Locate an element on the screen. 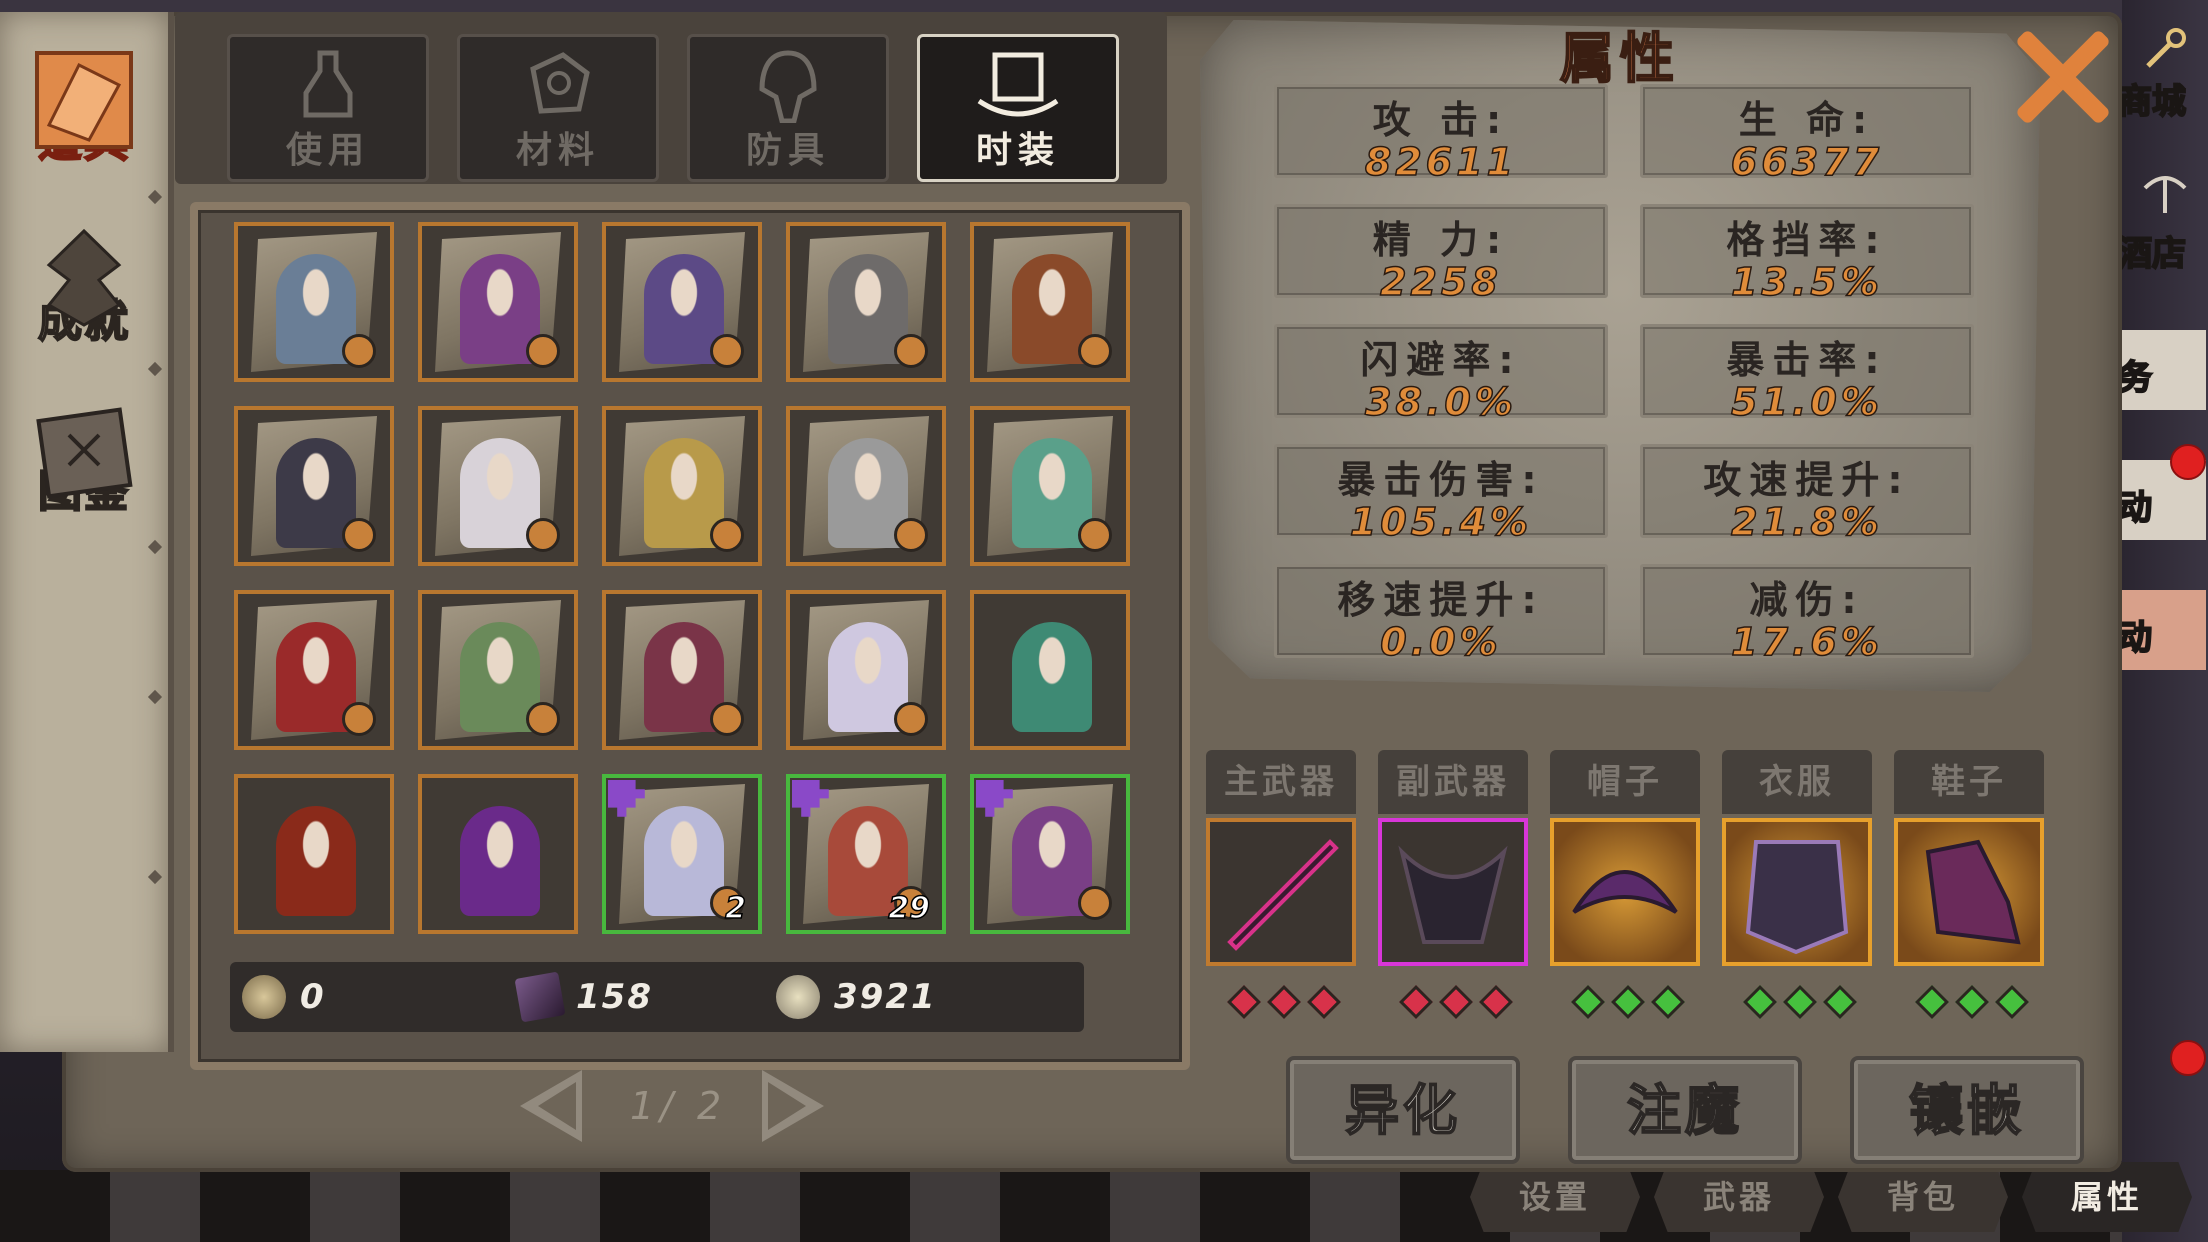 This screenshot has width=2208, height=1242. currency-value: 3921 is located at coordinates (885, 997).